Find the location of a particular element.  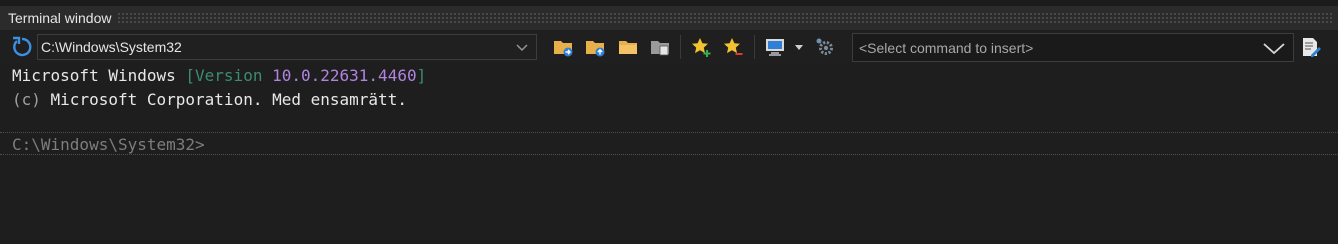

copyright-symbol: (c) is located at coordinates (26, 99).